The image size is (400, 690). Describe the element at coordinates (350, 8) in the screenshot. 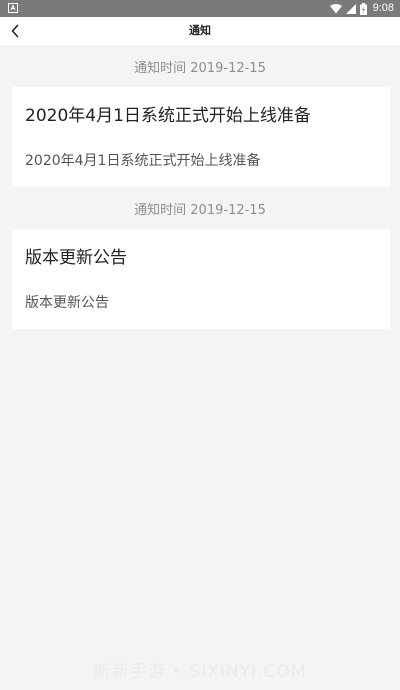

I see `signal-icon` at that location.